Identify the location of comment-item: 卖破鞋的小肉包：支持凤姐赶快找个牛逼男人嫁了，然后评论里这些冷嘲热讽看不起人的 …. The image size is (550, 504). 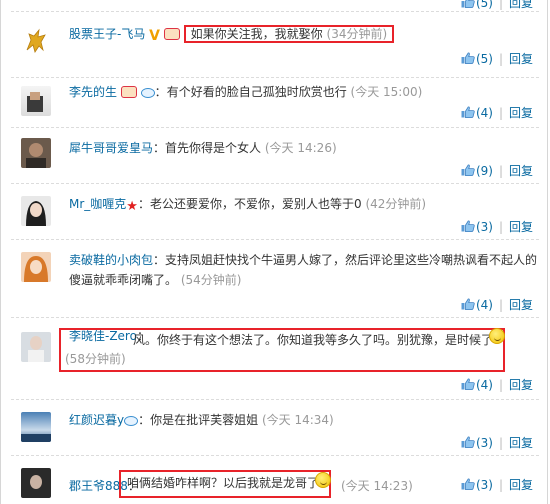
(275, 279).